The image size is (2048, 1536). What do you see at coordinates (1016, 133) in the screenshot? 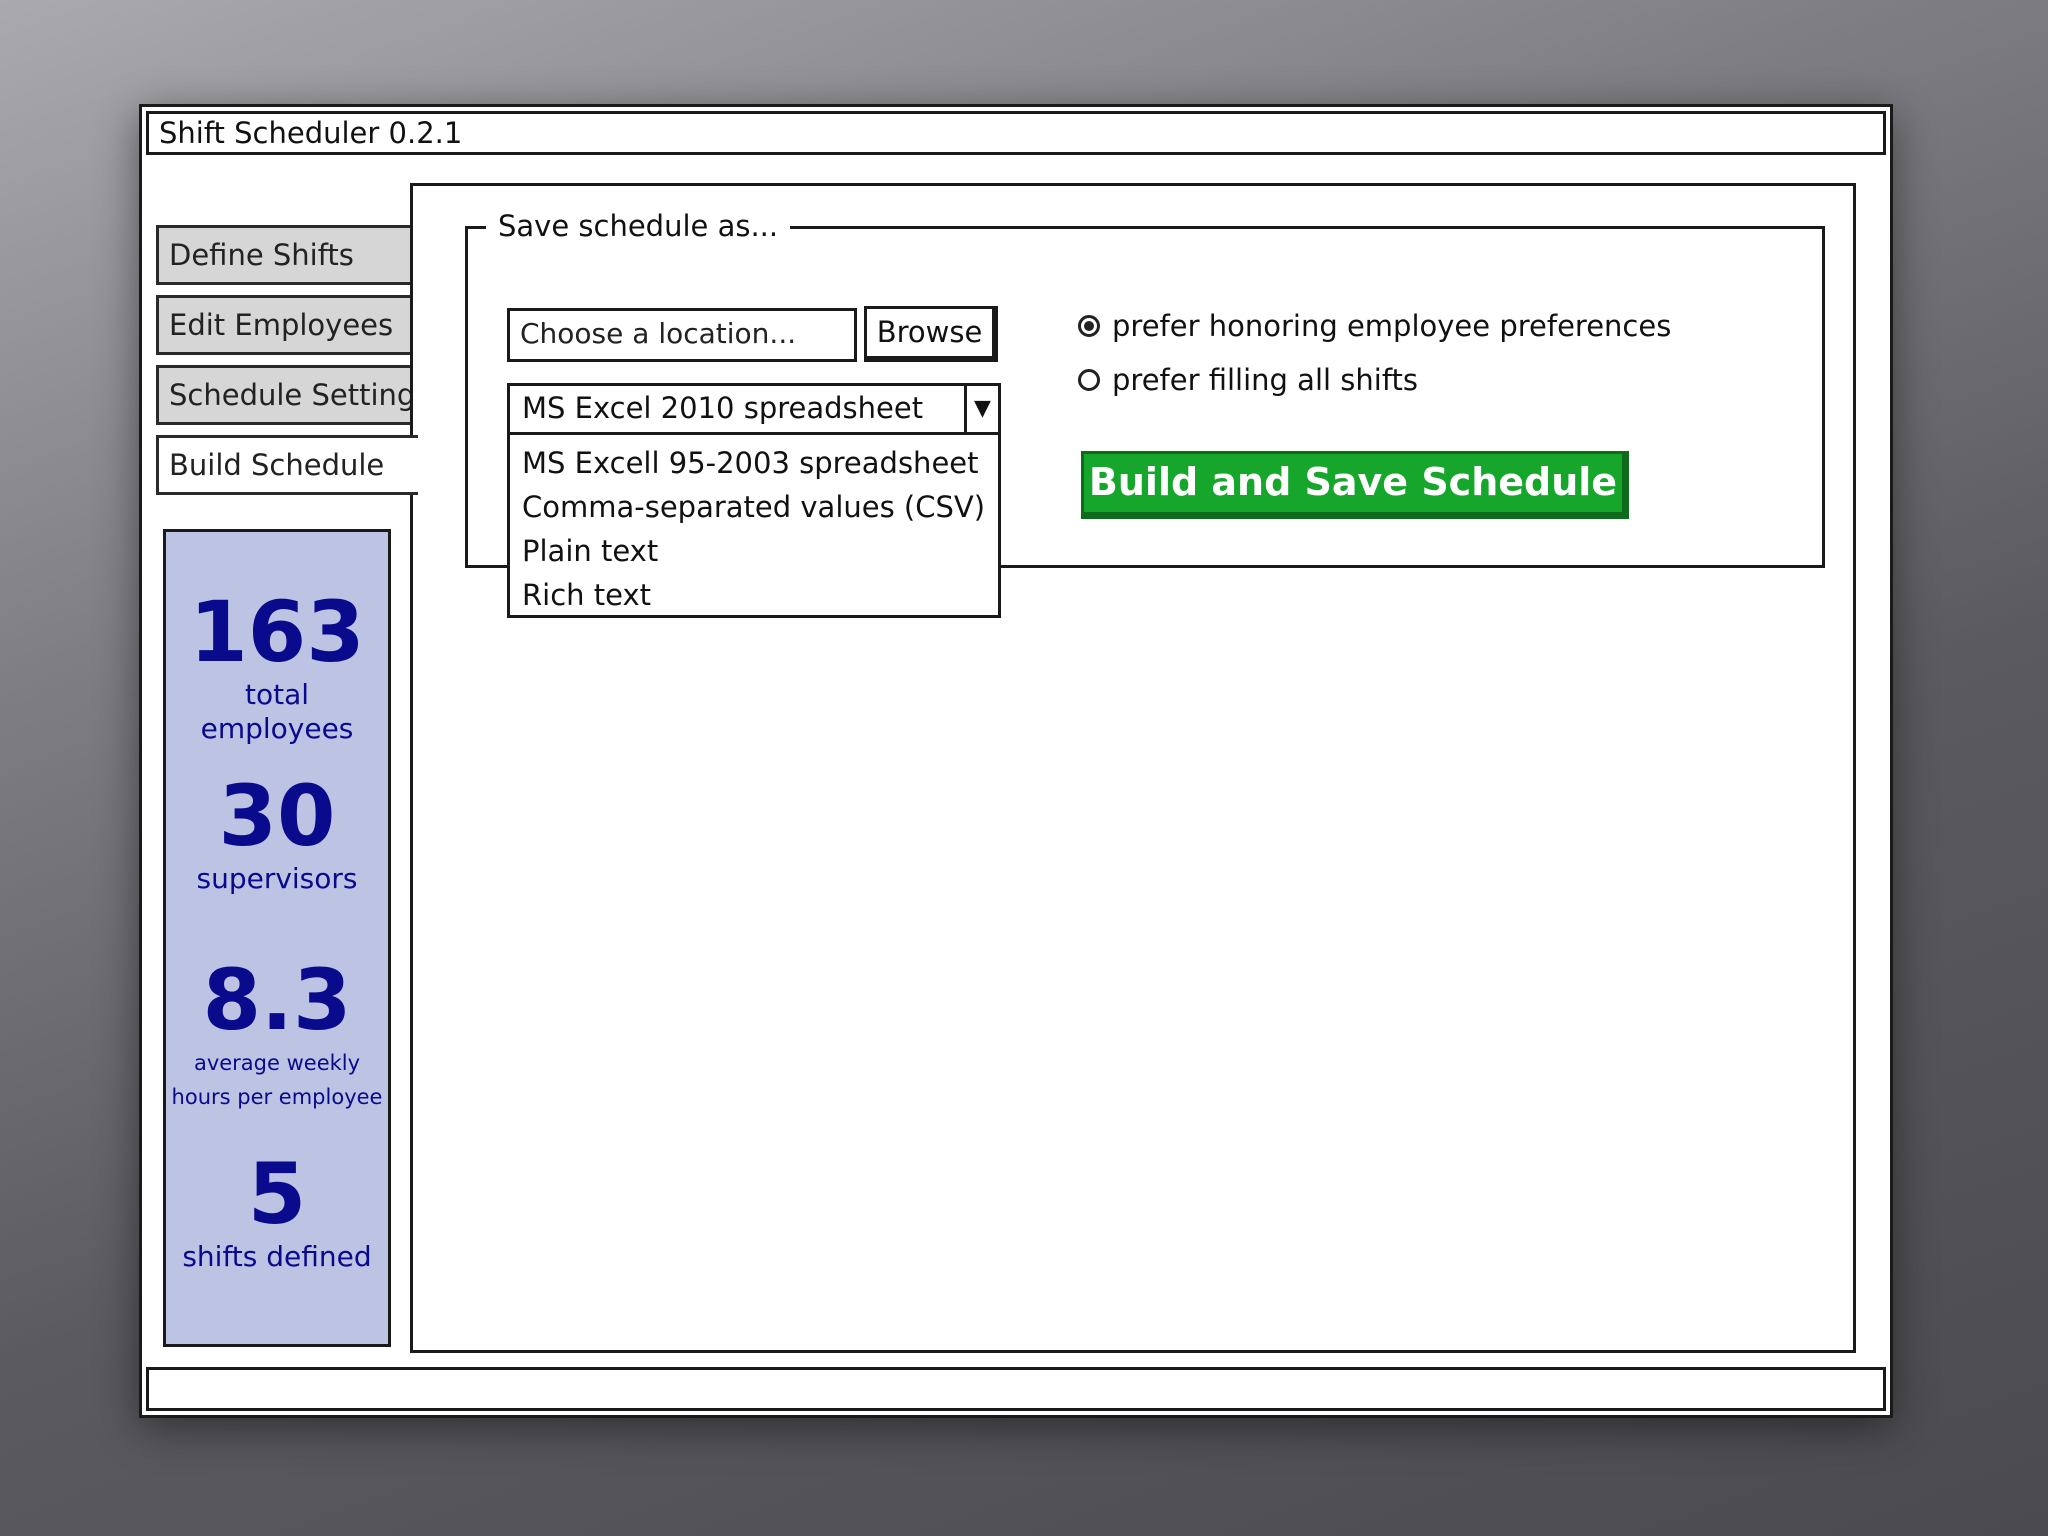
I see `title-bar: Shift Scheduler 0.2.1` at bounding box center [1016, 133].